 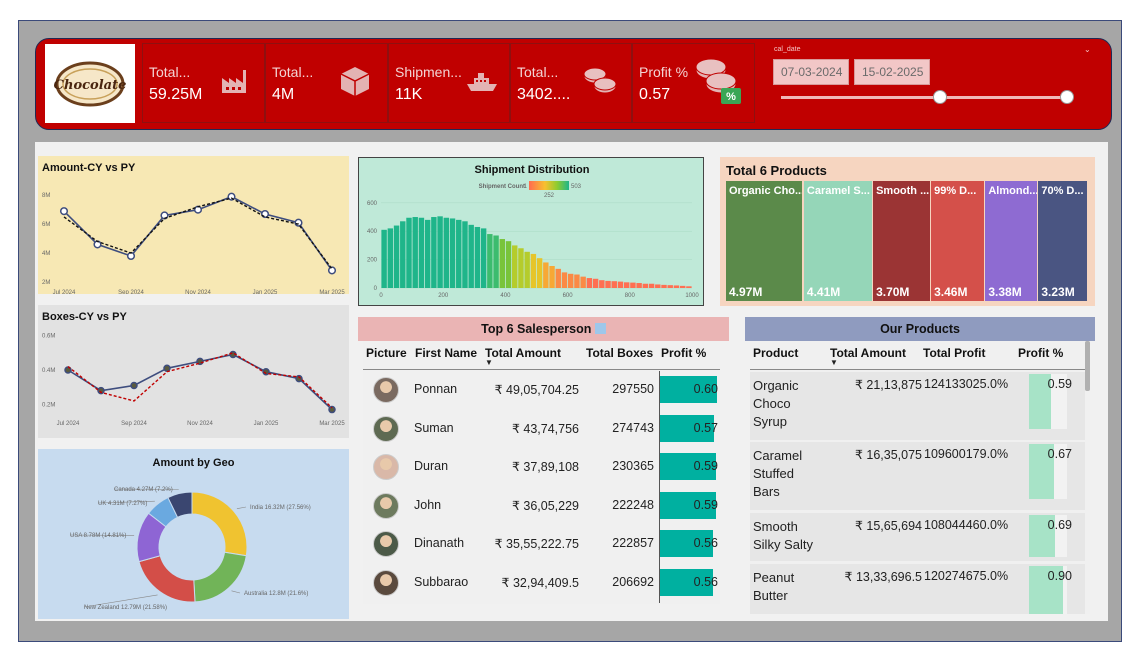 What do you see at coordinates (764, 241) in the screenshot?
I see `treemap-tile: Organic Cho... 4.97M` at bounding box center [764, 241].